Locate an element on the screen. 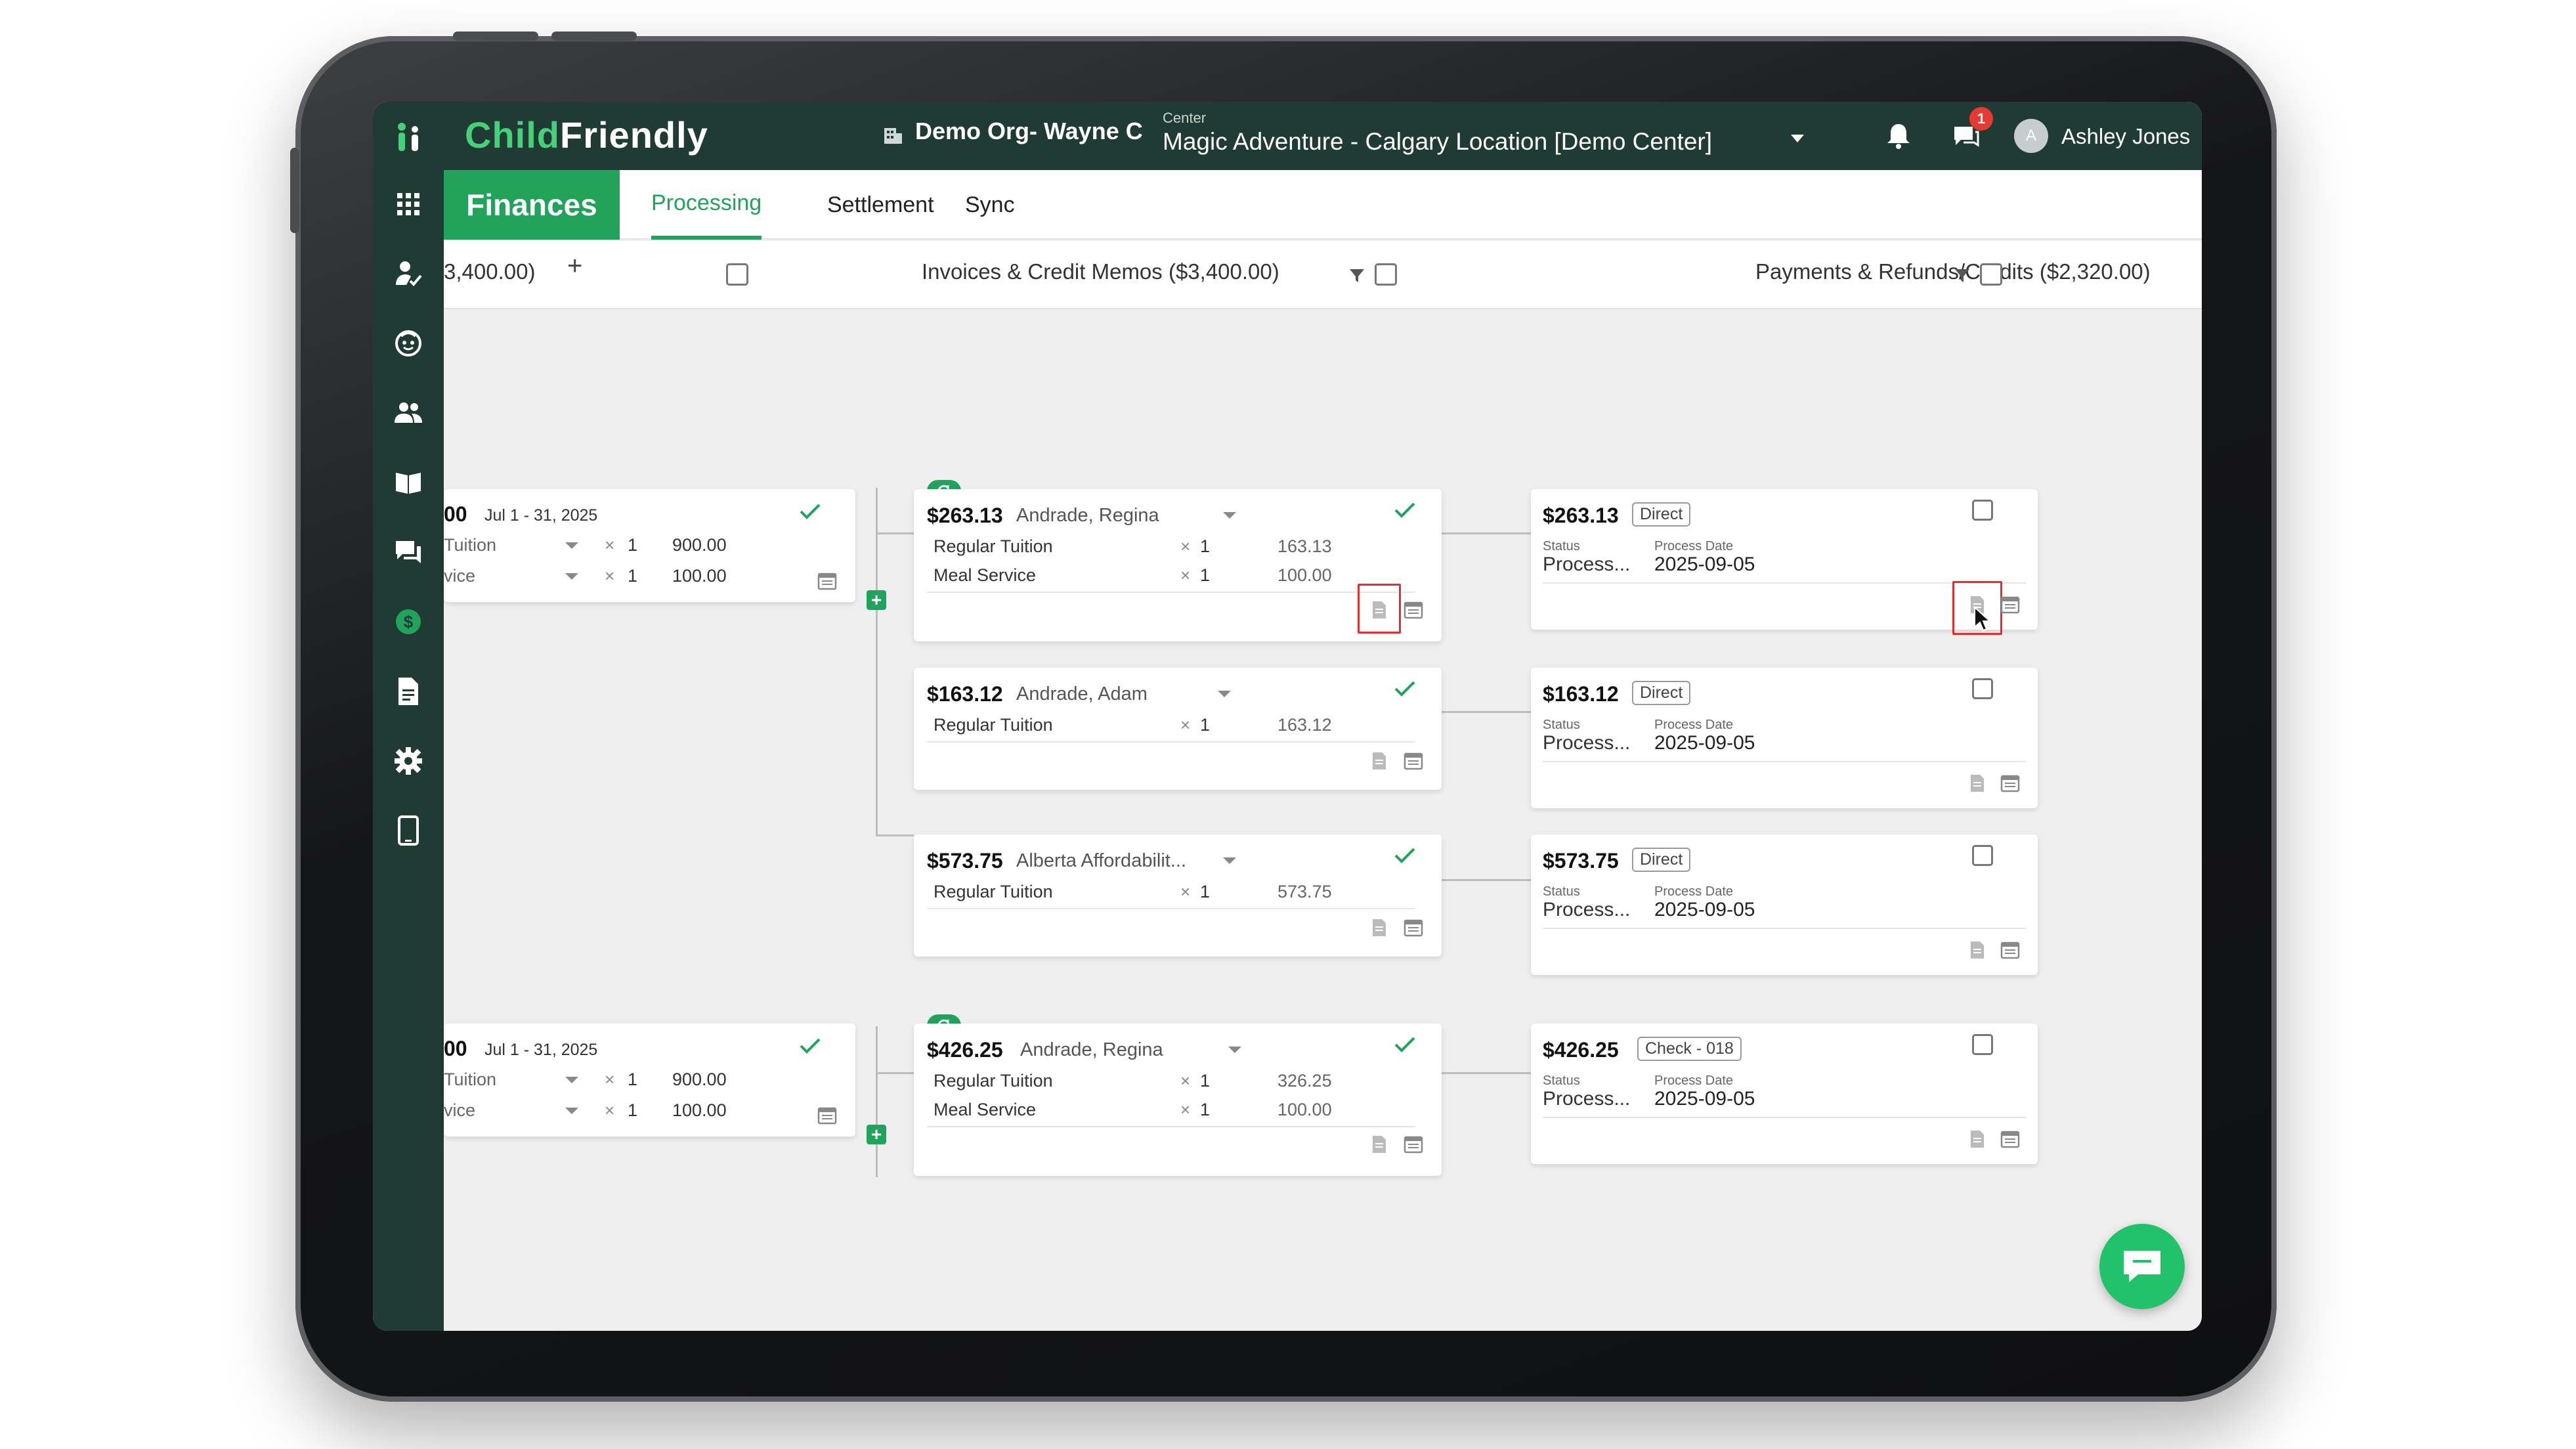 This screenshot has width=2576, height=1449. sidebar-item-finances: $ is located at coordinates (408, 622).